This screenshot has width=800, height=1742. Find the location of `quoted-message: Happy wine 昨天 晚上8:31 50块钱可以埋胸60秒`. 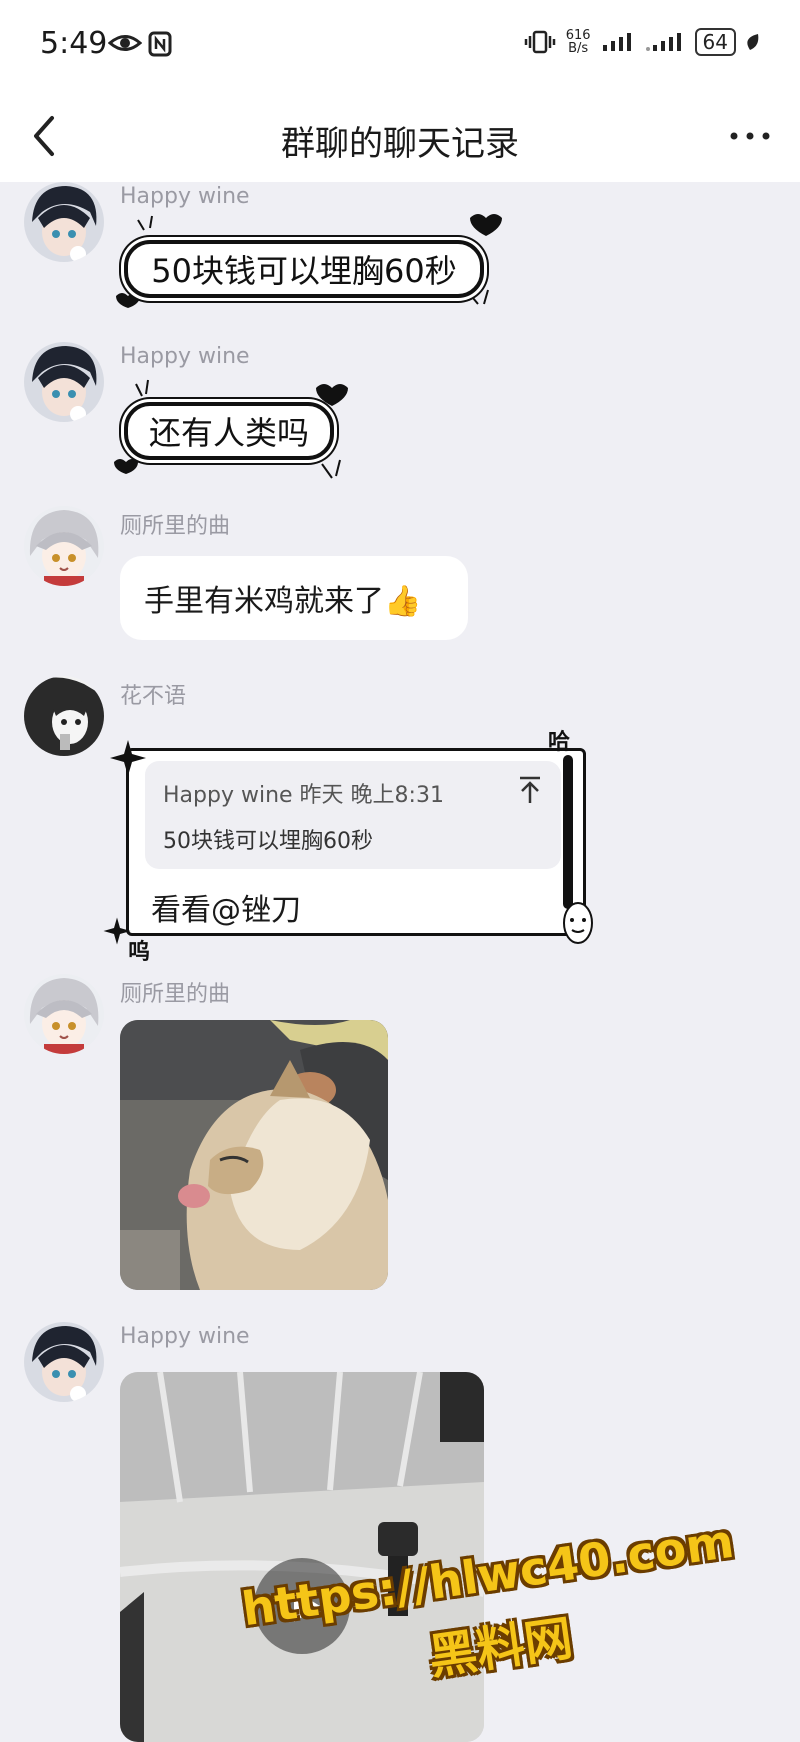

quoted-message: Happy wine 昨天 晚上8:31 50块钱可以埋胸60秒 is located at coordinates (353, 815).